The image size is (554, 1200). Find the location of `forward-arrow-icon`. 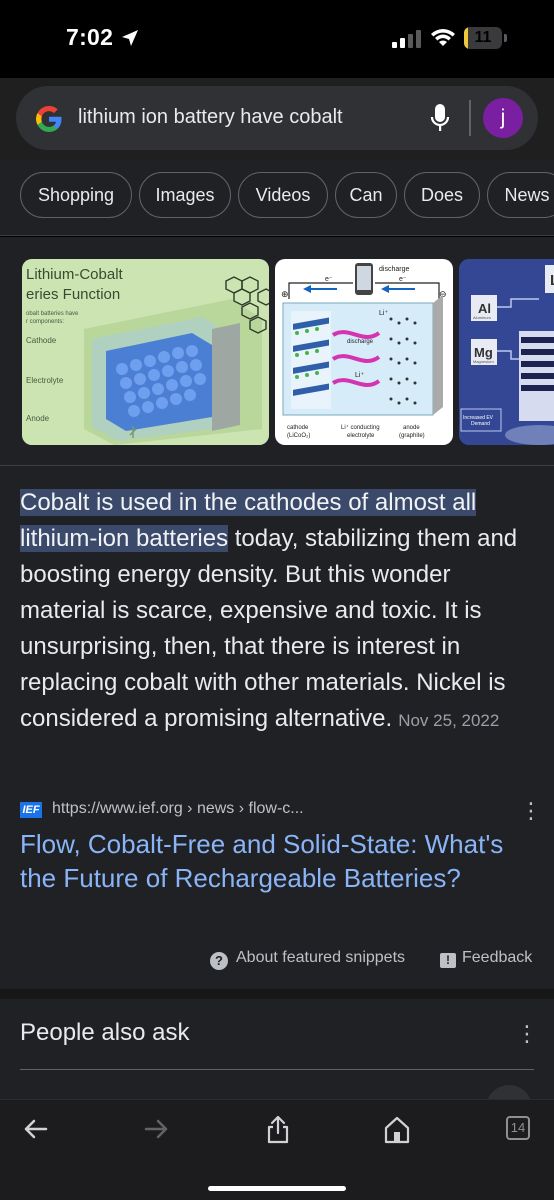

forward-arrow-icon is located at coordinates (156, 1129).